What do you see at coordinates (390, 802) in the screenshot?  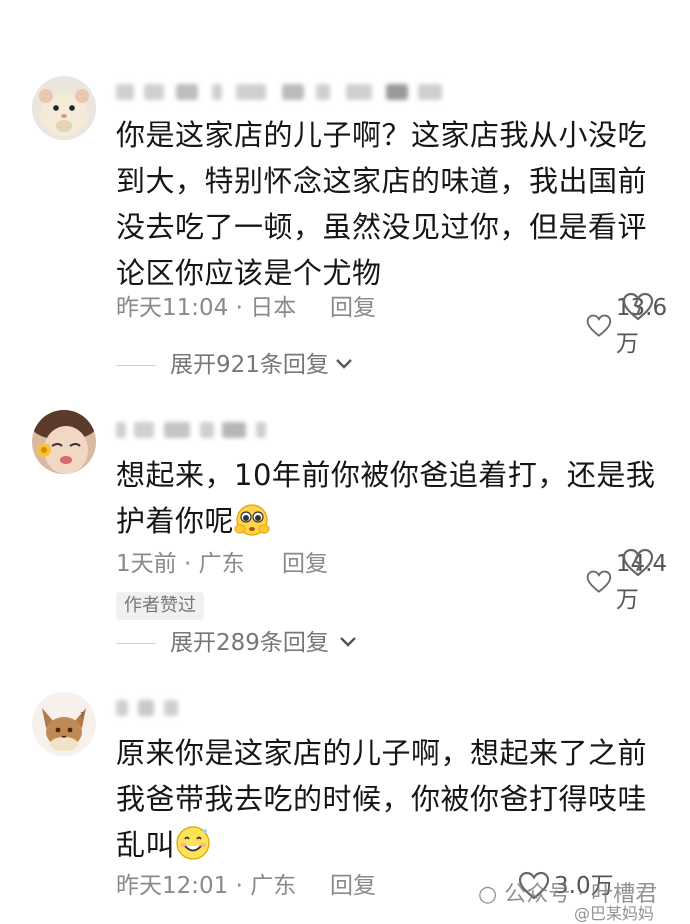 I see `comment-text: 原来你是这家店的儿子啊，想起来了之前我爸带我去吃的时候，你被你爸打得吱哇乱叫` at bounding box center [390, 802].